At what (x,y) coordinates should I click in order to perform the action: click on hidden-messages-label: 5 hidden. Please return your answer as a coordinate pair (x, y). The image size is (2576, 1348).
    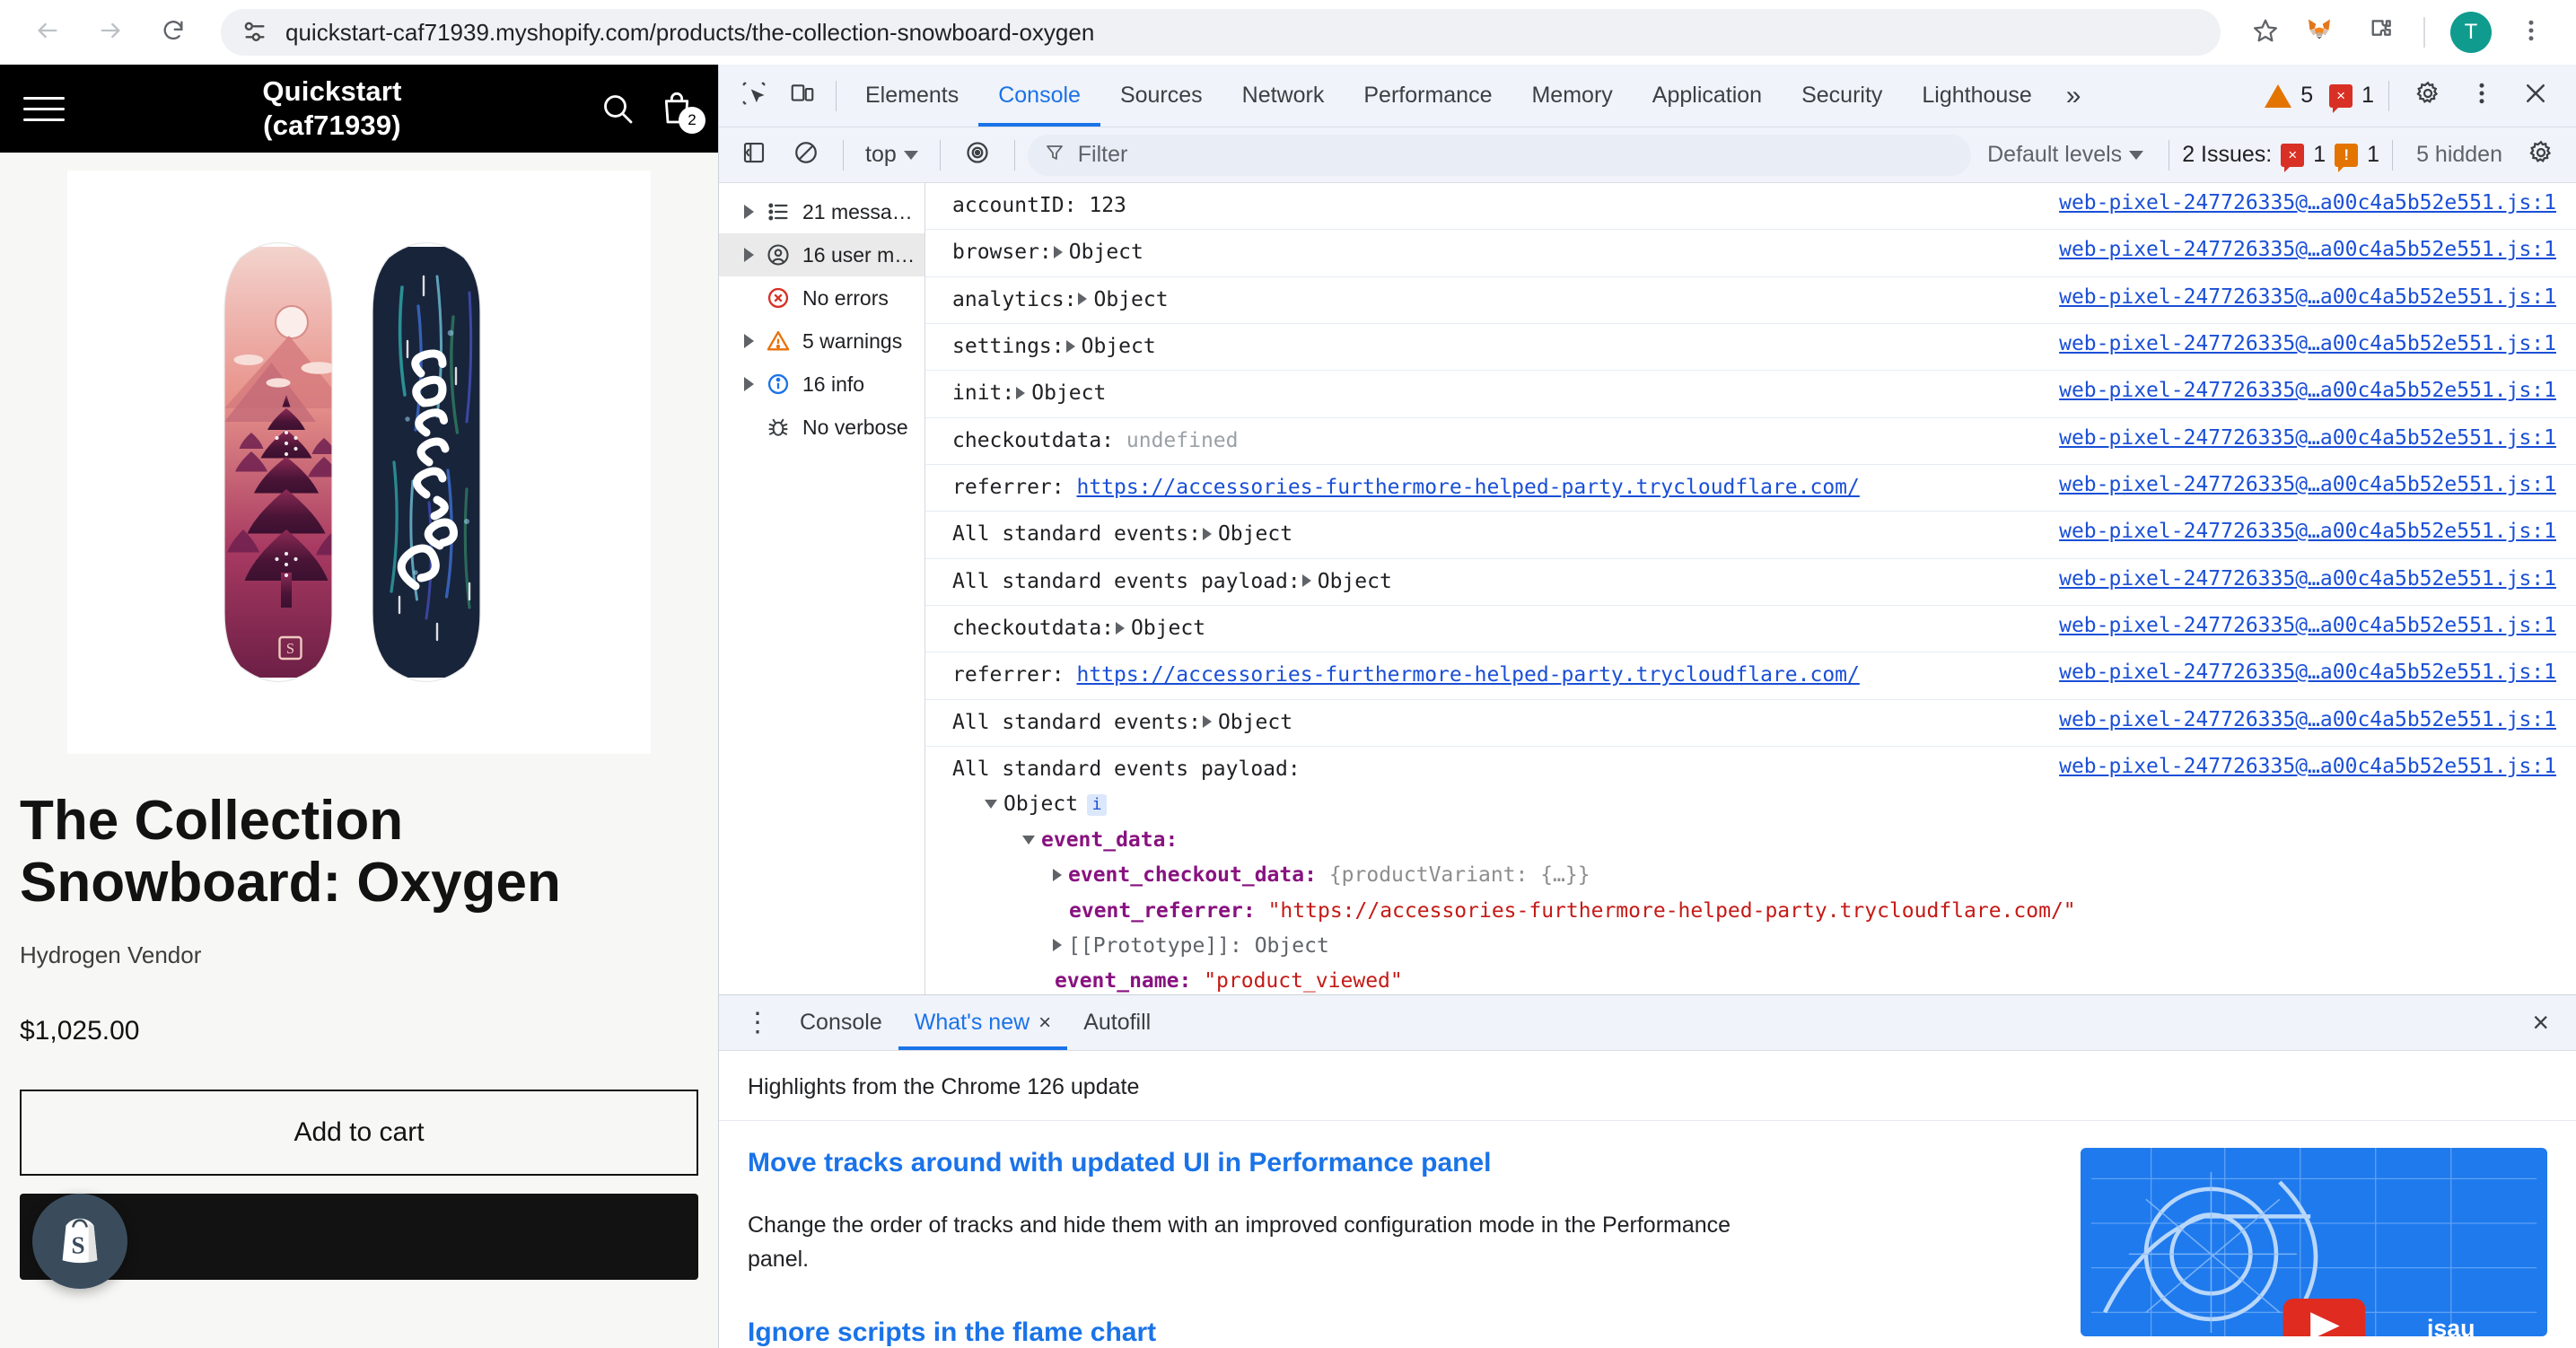
    Looking at the image, I should click on (2459, 155).